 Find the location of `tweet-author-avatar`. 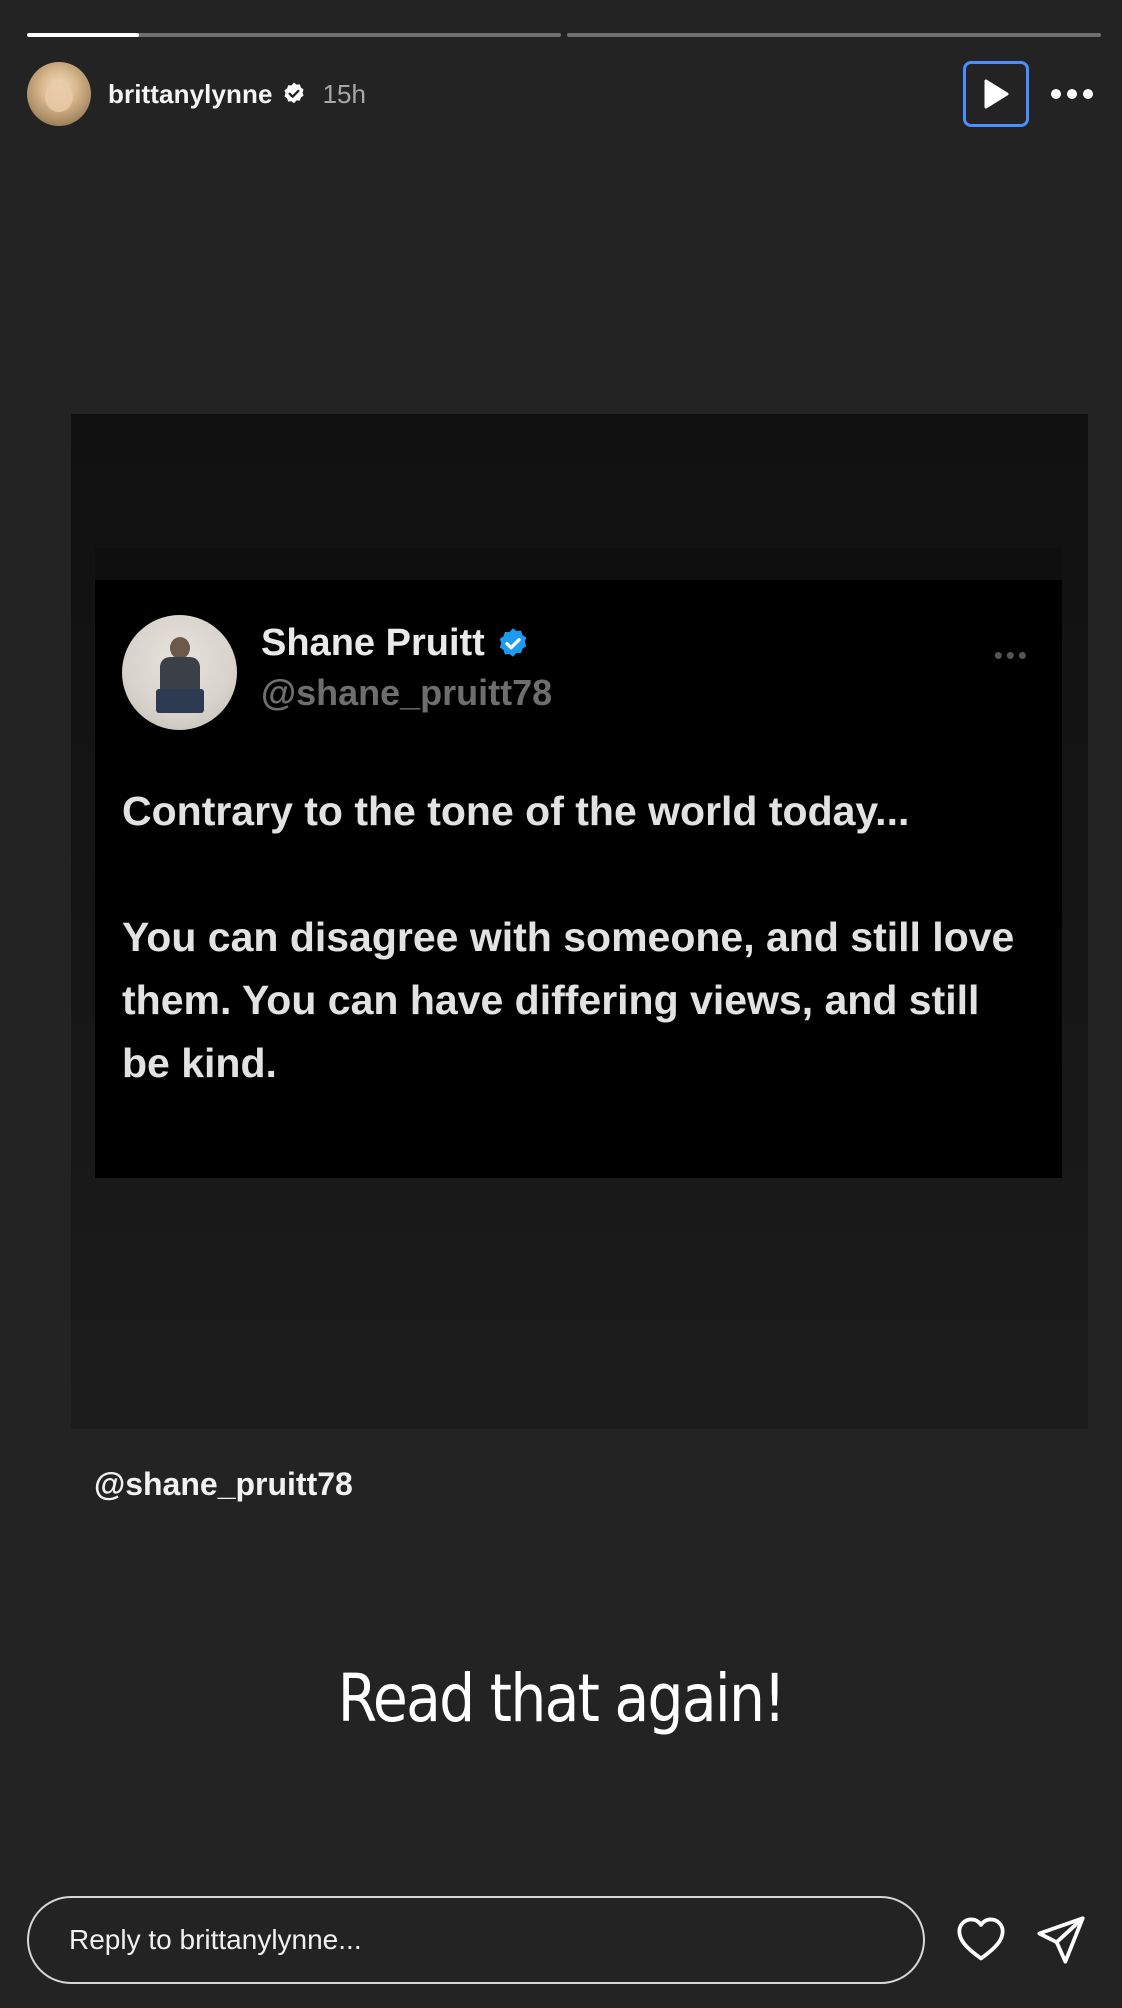

tweet-author-avatar is located at coordinates (179, 672).